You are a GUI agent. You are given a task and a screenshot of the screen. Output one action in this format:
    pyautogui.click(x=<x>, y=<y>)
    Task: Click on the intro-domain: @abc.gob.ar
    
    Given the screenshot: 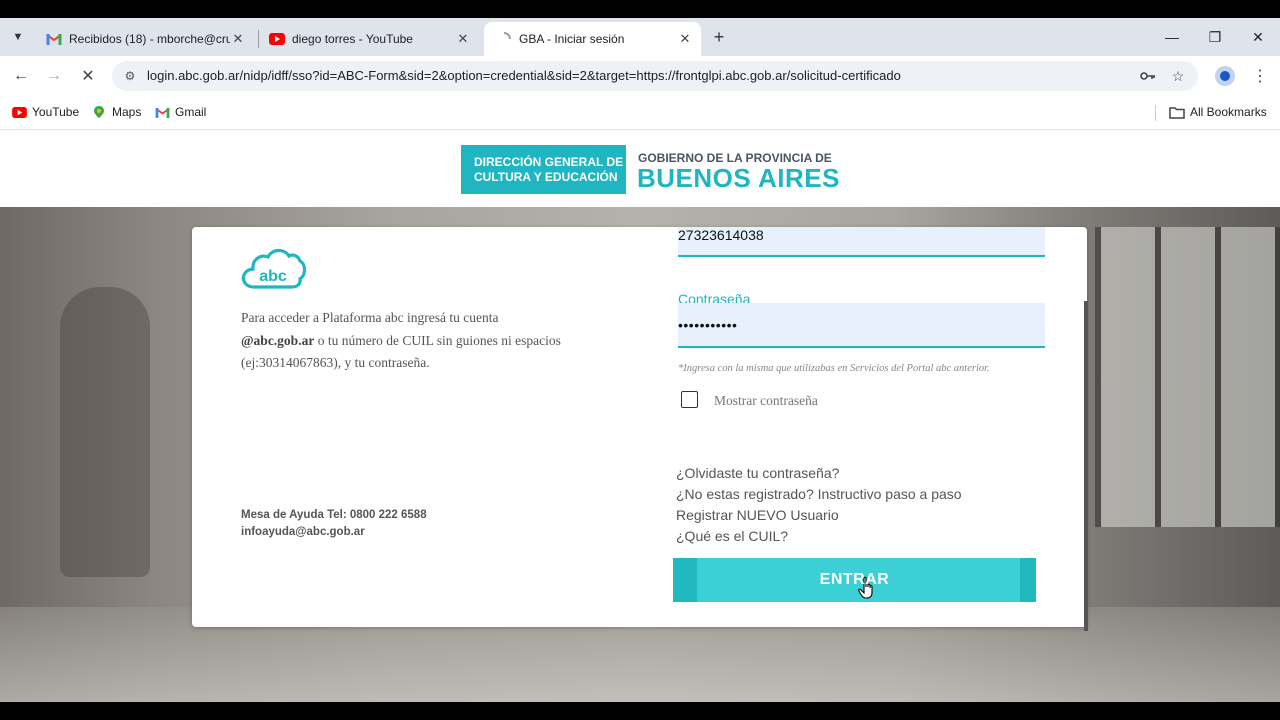 What is the action you would take?
    pyautogui.click(x=278, y=340)
    